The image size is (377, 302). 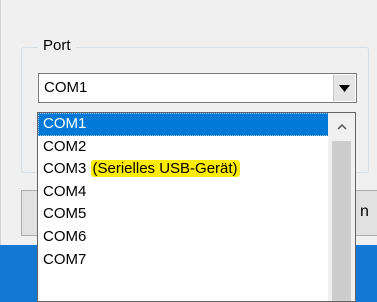 What do you see at coordinates (65, 236) in the screenshot?
I see `port-option-label: COM6` at bounding box center [65, 236].